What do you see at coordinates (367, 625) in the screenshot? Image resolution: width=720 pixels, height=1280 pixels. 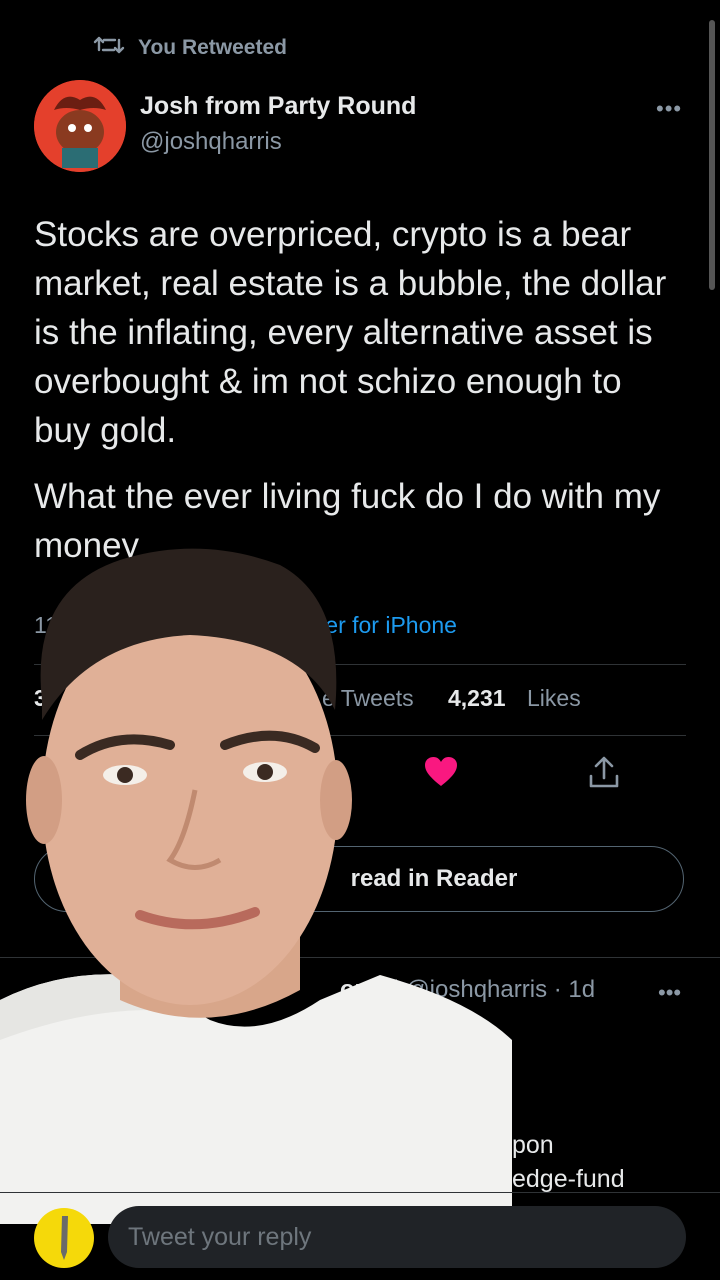 I see `tweet-source-link: Twitter for iPhone` at bounding box center [367, 625].